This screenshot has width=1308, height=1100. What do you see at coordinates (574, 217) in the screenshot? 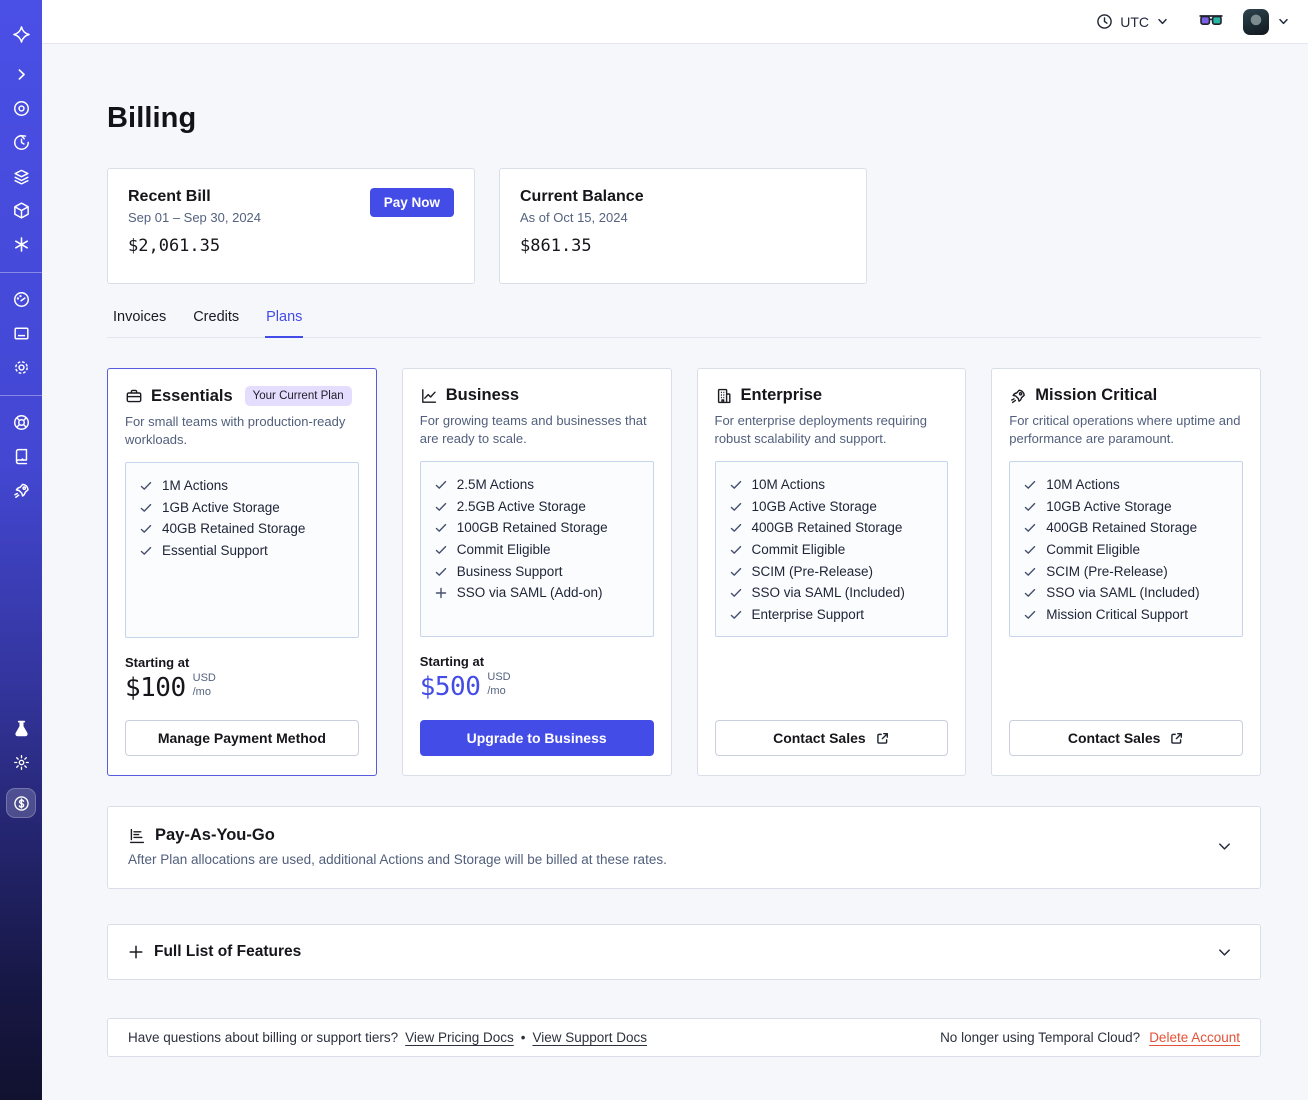
I see `current-balance-date: As of Oct 15, 2024` at bounding box center [574, 217].